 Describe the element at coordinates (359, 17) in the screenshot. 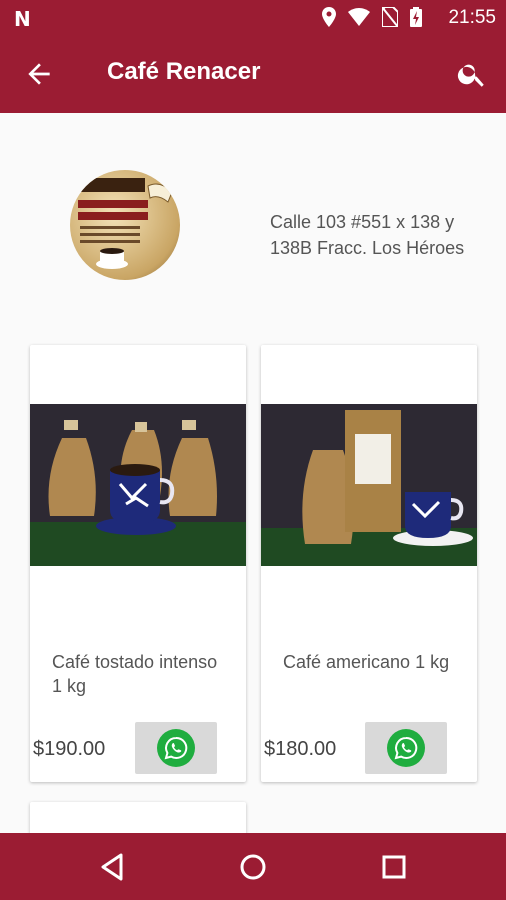

I see `wifi-icon` at that location.